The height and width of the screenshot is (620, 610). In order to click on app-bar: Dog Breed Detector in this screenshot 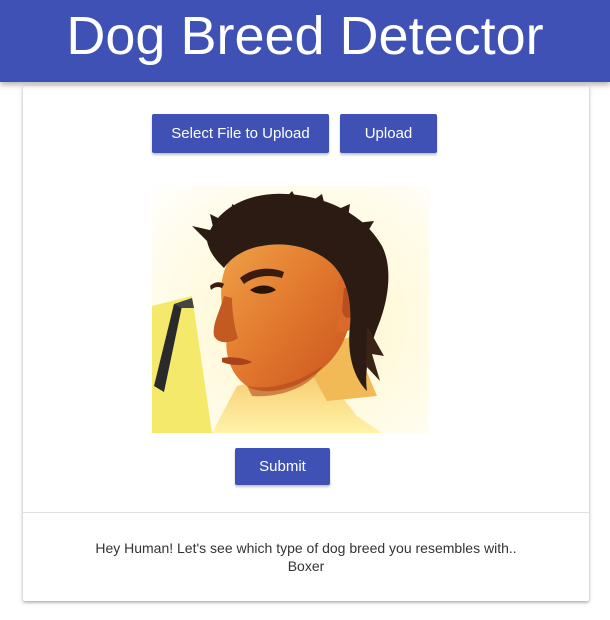, I will do `click(305, 41)`.